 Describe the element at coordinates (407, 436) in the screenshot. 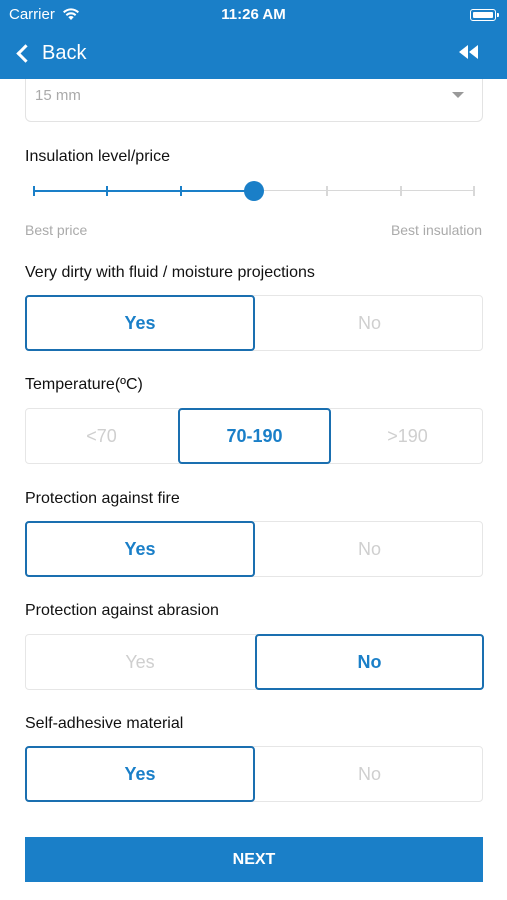

I see `option-above-190: >190` at that location.